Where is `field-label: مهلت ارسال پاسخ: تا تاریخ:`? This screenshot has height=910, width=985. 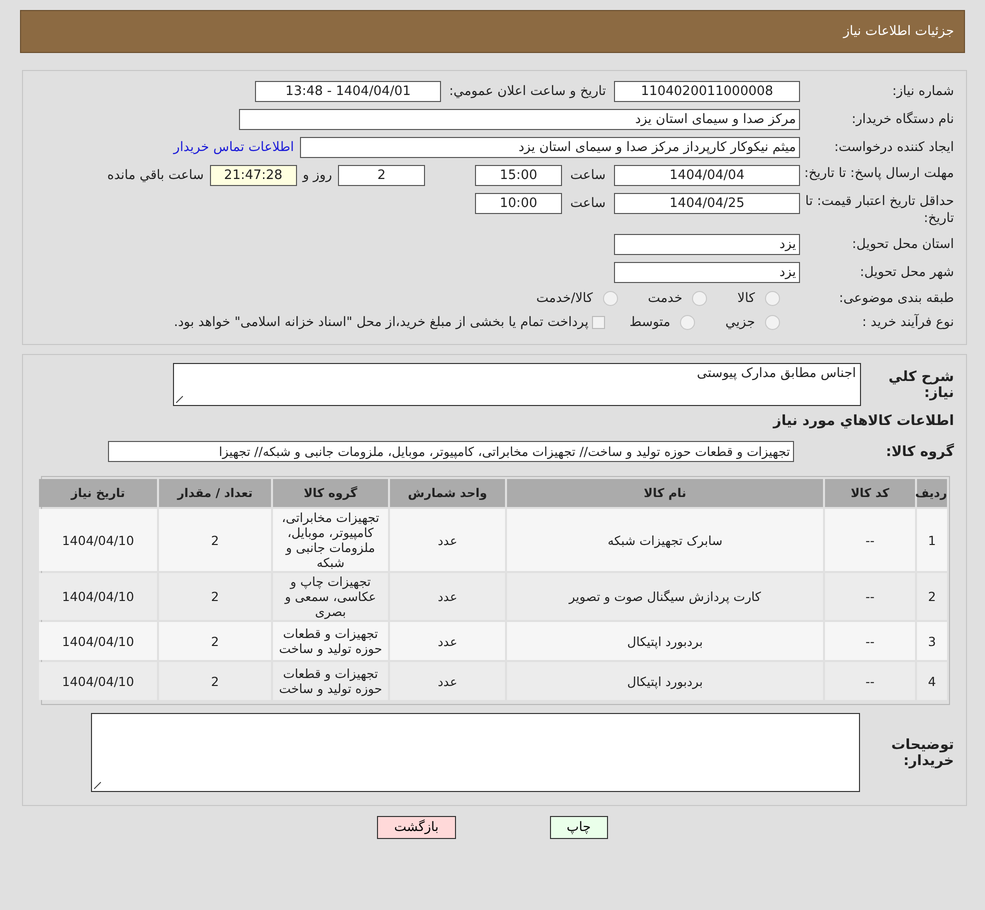 field-label: مهلت ارسال پاسخ: تا تاریخ: is located at coordinates (879, 173).